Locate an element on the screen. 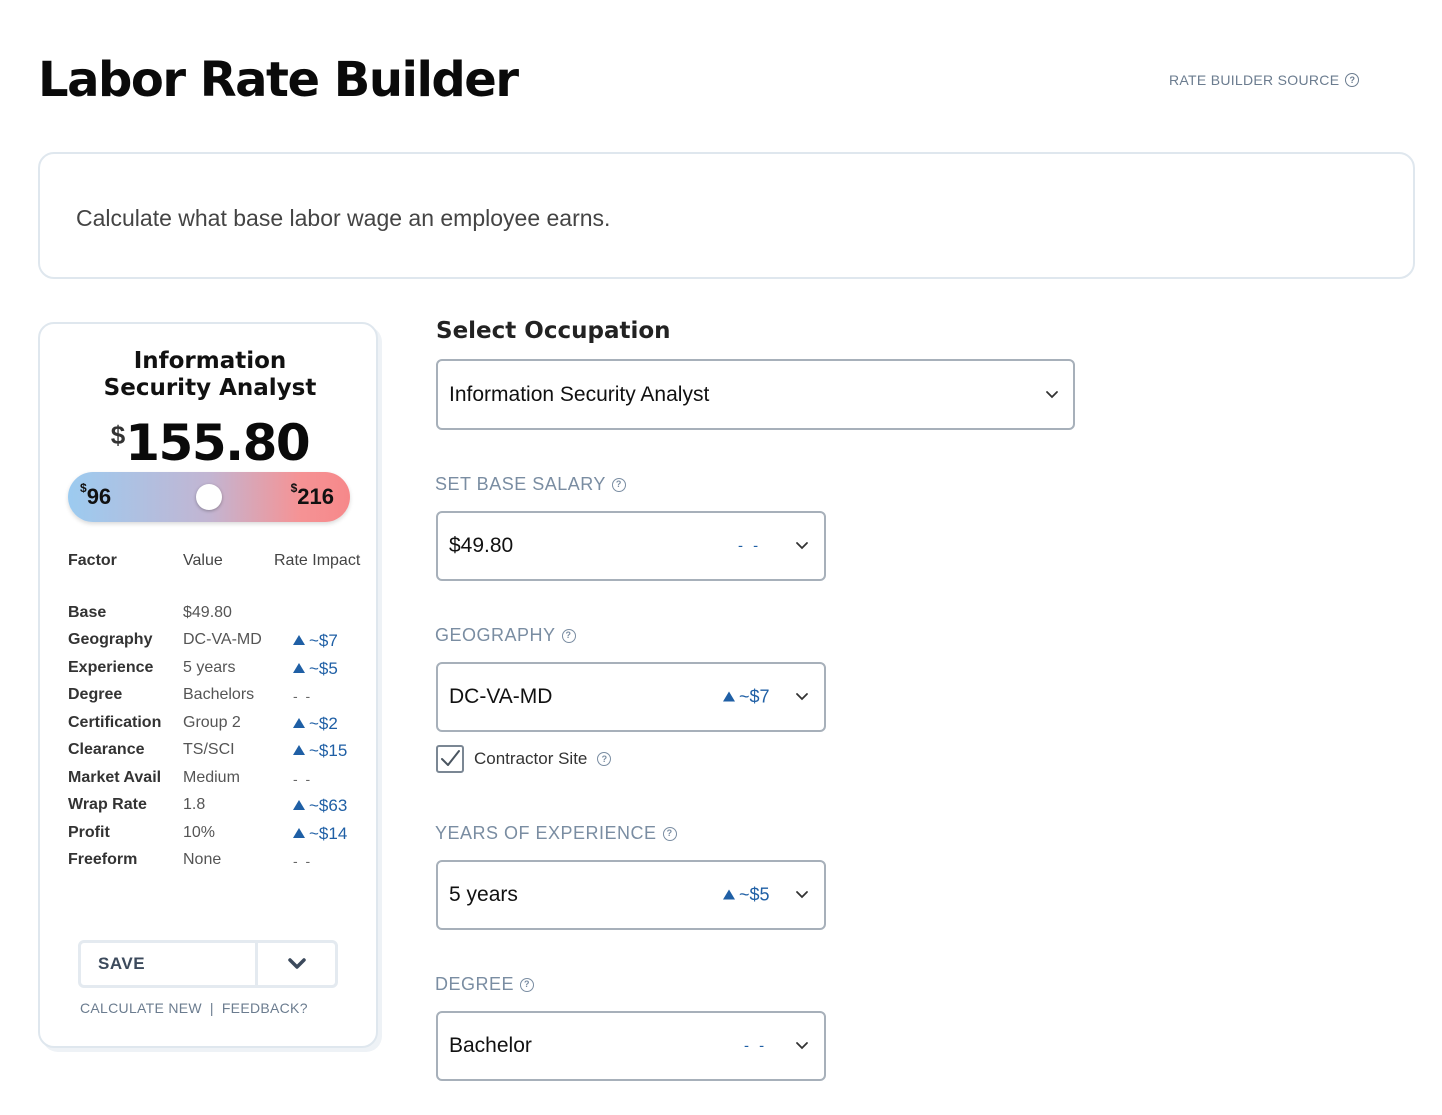 The height and width of the screenshot is (1115, 1442). select-occupation-title: Select Occupation is located at coordinates (553, 331).